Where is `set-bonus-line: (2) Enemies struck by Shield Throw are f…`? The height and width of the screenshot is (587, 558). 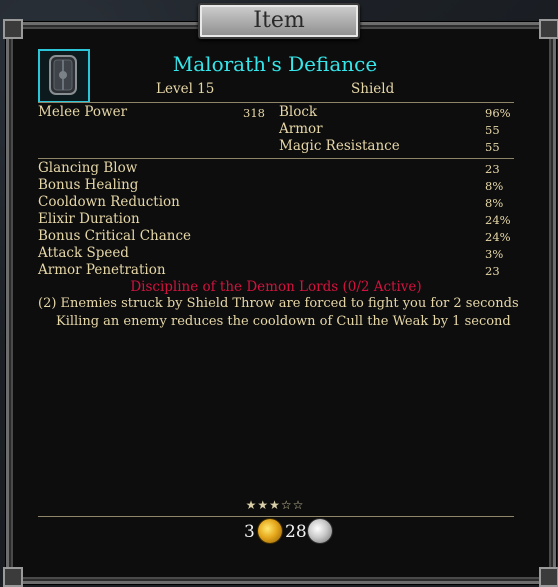 set-bonus-line: (2) Enemies struck by Shield Throw are f… is located at coordinates (278, 303).